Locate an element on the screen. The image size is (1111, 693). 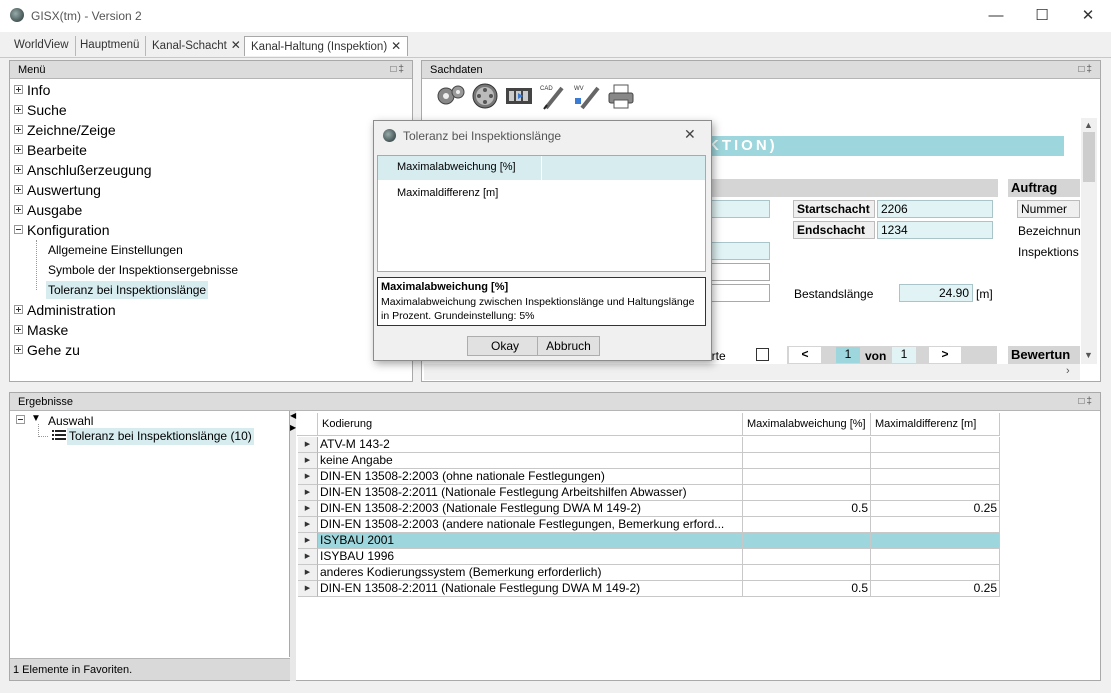
menu-item-info: Info is located at coordinates (32, 91).